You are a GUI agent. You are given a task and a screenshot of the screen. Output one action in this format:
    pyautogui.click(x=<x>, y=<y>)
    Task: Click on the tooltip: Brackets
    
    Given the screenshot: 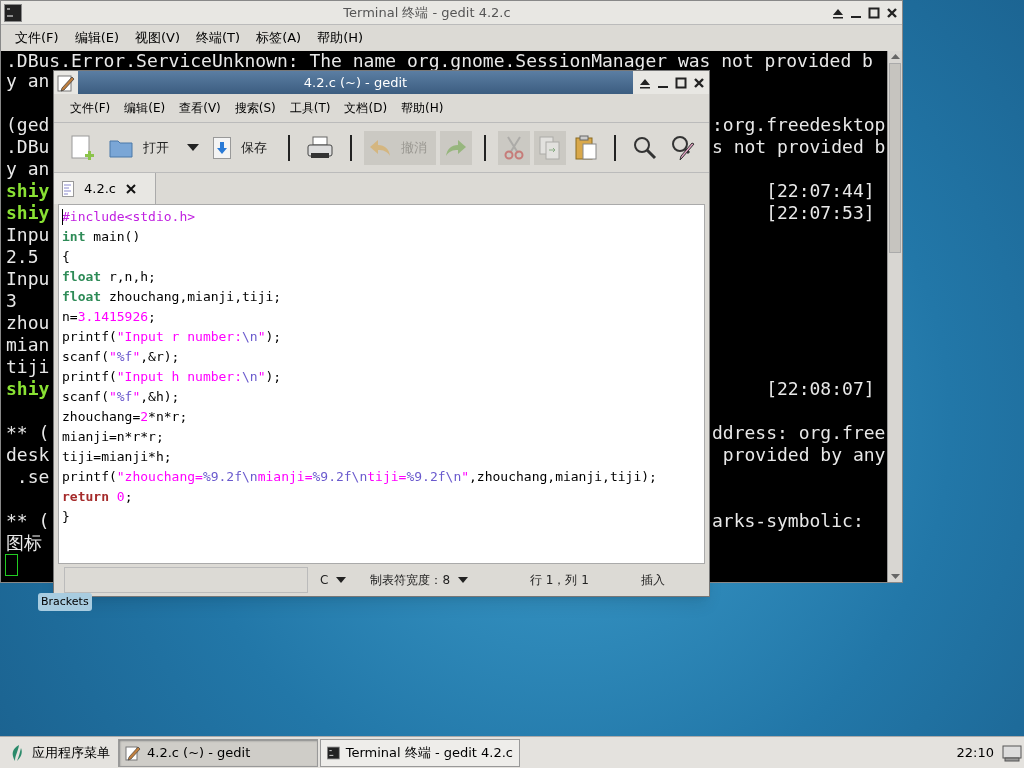 What is the action you would take?
    pyautogui.click(x=65, y=602)
    